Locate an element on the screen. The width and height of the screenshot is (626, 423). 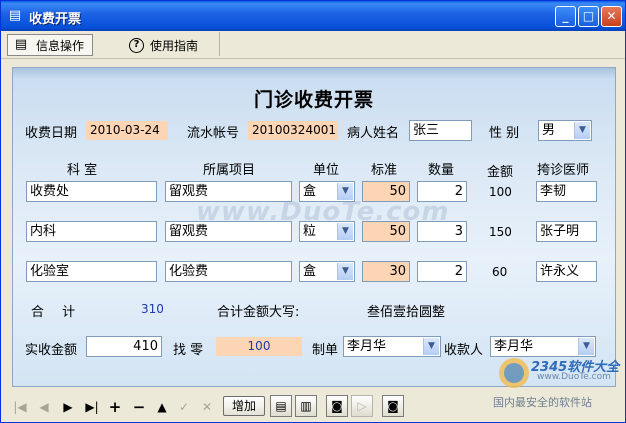
row3-unit-select: 盒 ▼ is located at coordinates (327, 271).